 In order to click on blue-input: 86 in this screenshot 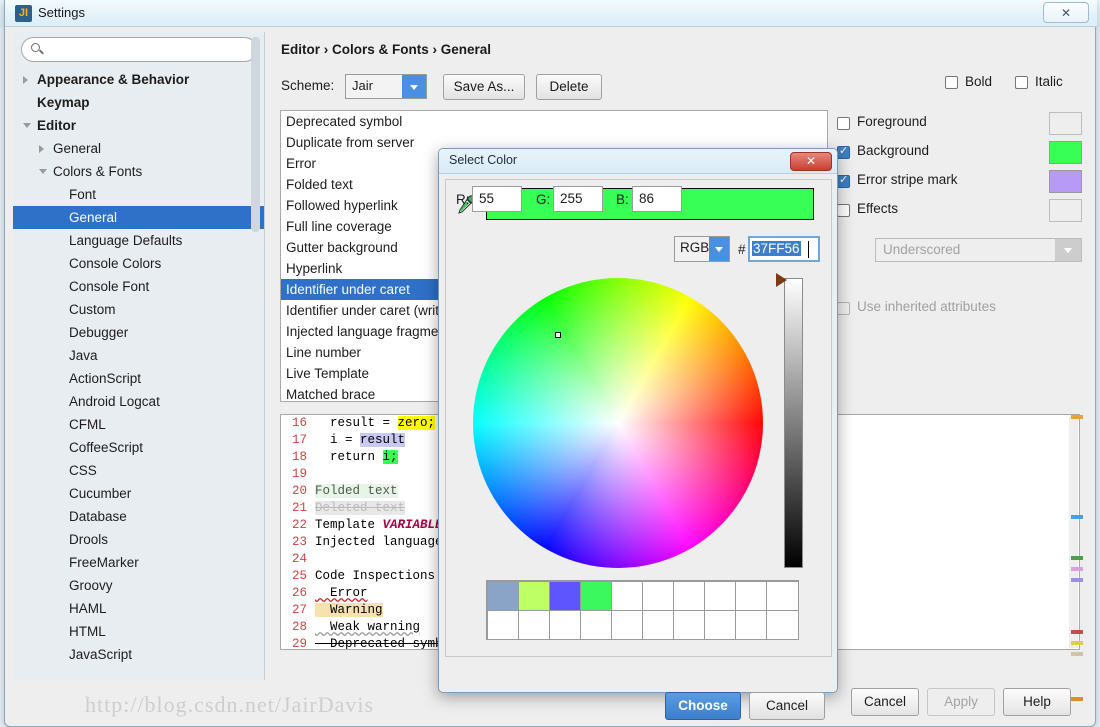, I will do `click(657, 199)`.